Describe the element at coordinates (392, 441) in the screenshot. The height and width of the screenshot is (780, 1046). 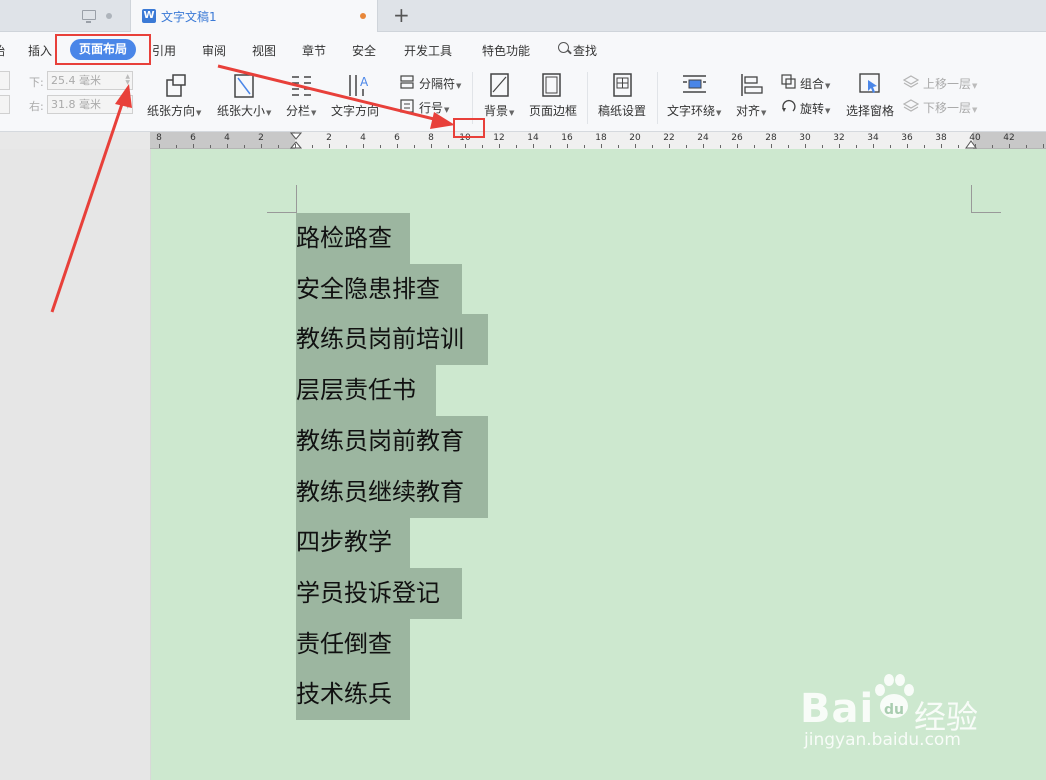
I see `document-line: 教练员岗前教育` at that location.